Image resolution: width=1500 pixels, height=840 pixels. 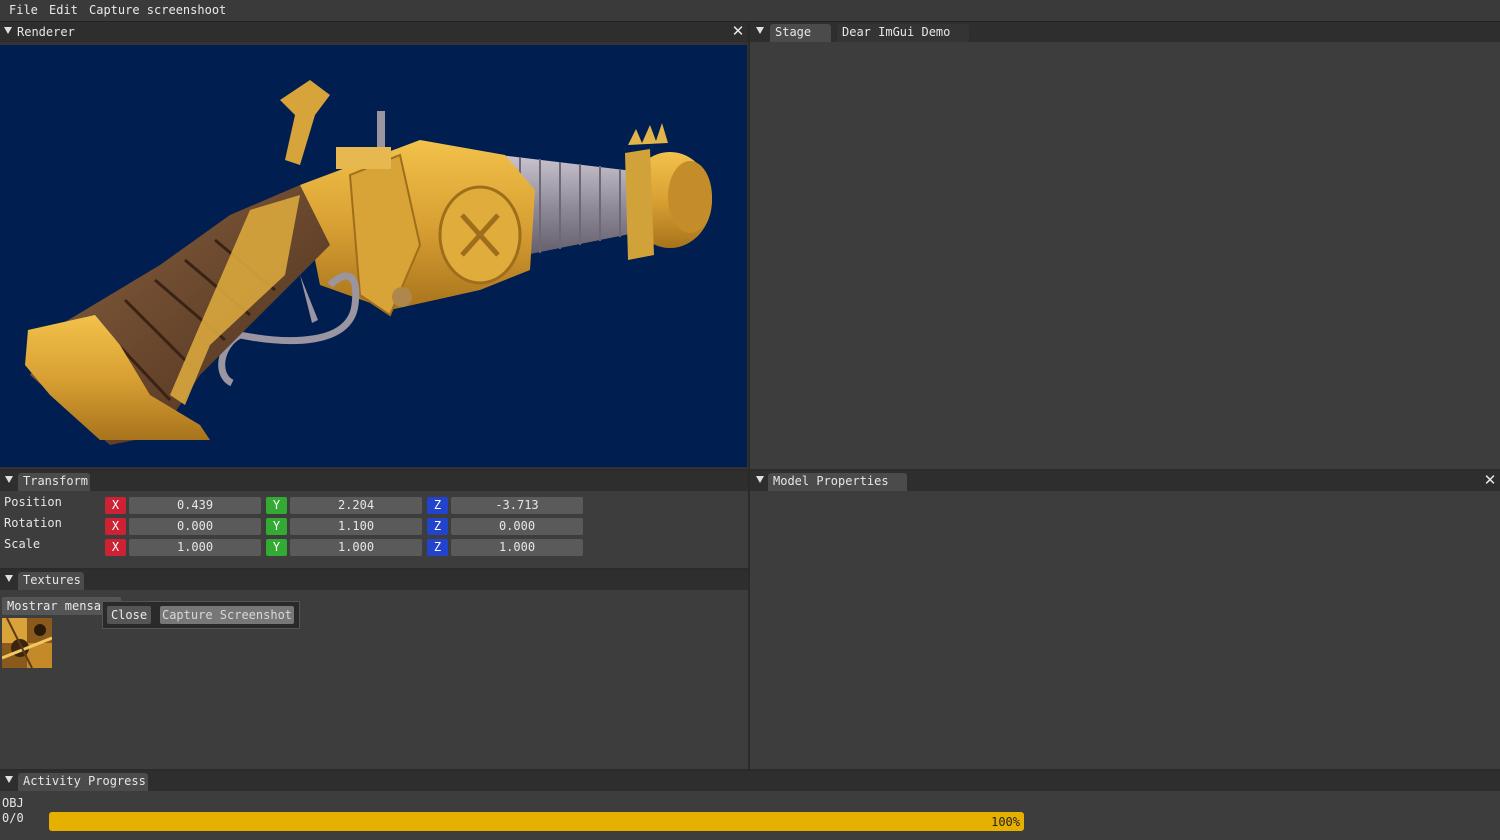 I want to click on progress-label: 100%, so click(x=1005, y=822).